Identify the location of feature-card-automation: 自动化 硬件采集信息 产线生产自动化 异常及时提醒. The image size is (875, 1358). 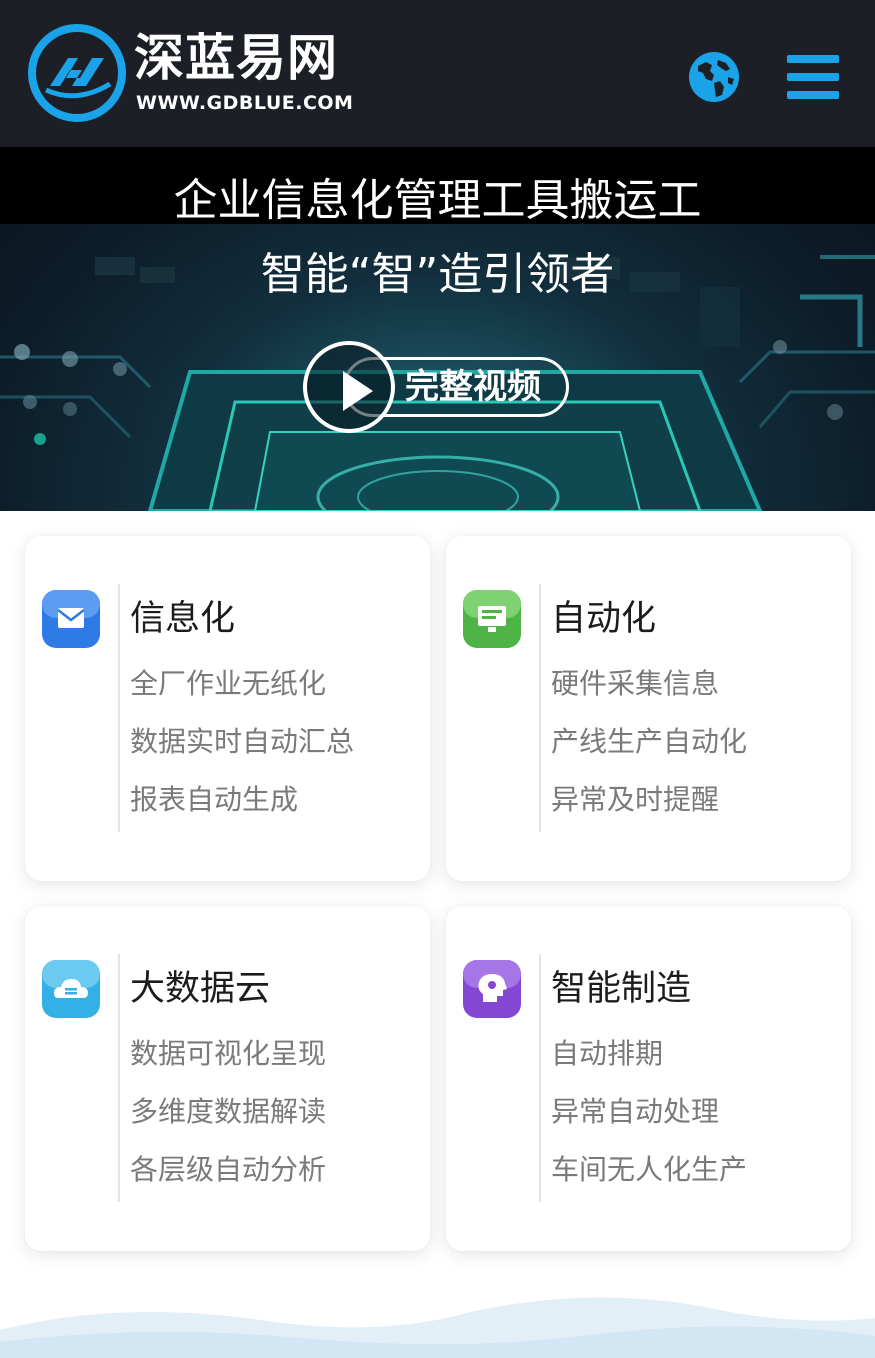
(648, 708).